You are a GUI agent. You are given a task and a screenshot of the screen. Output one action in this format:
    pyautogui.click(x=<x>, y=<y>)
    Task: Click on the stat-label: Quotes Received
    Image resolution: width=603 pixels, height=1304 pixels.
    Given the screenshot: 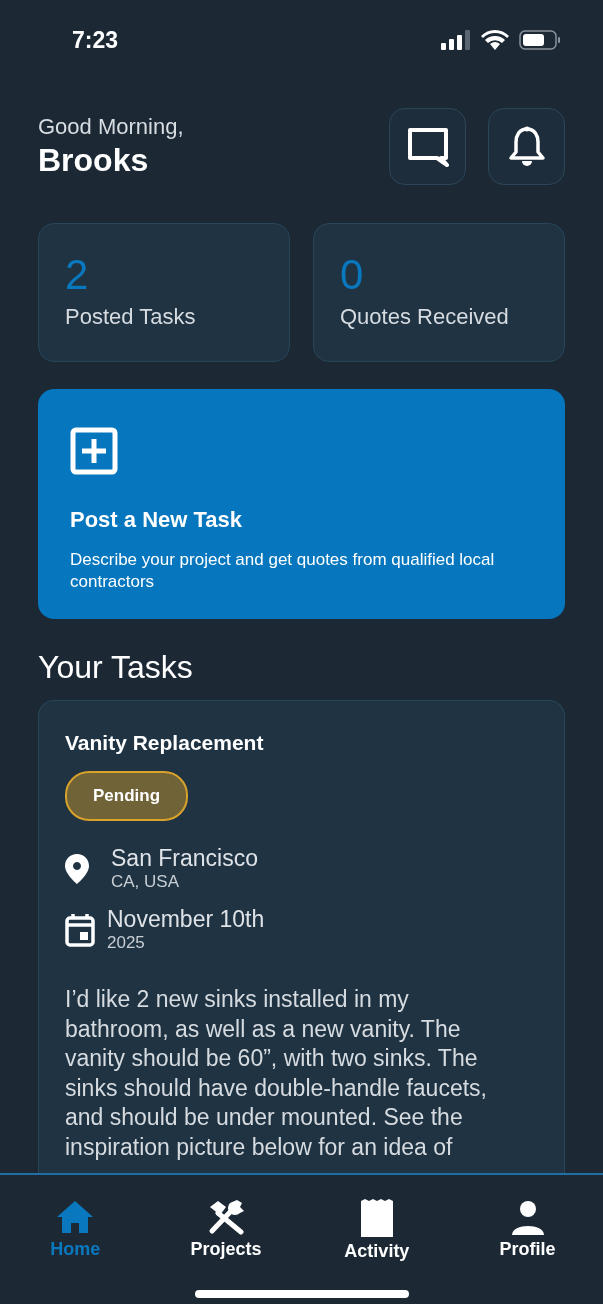 What is the action you would take?
    pyautogui.click(x=424, y=317)
    